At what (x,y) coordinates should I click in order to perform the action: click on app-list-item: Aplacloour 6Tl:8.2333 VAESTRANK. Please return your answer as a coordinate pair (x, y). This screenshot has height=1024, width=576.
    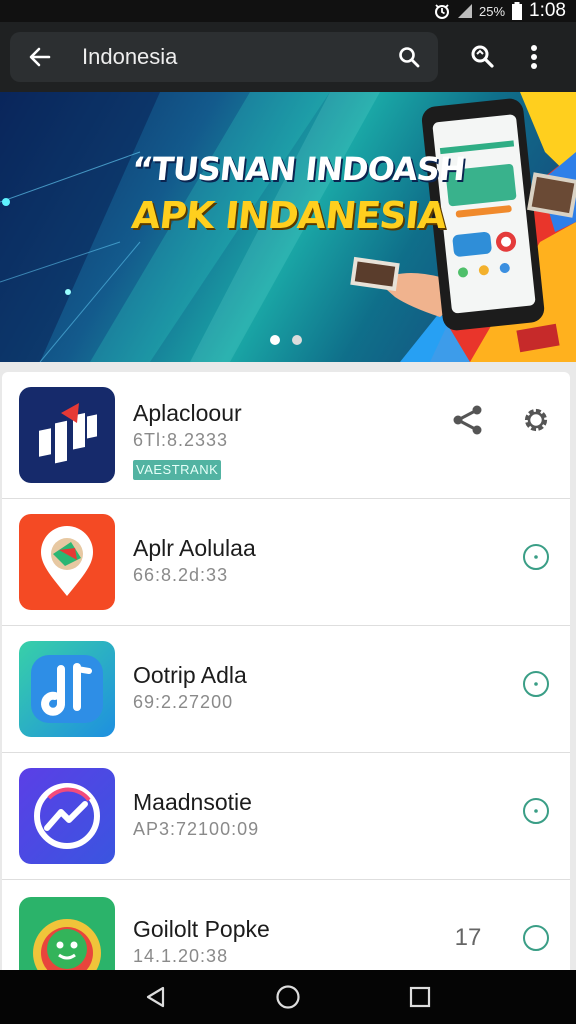
    Looking at the image, I should click on (286, 435).